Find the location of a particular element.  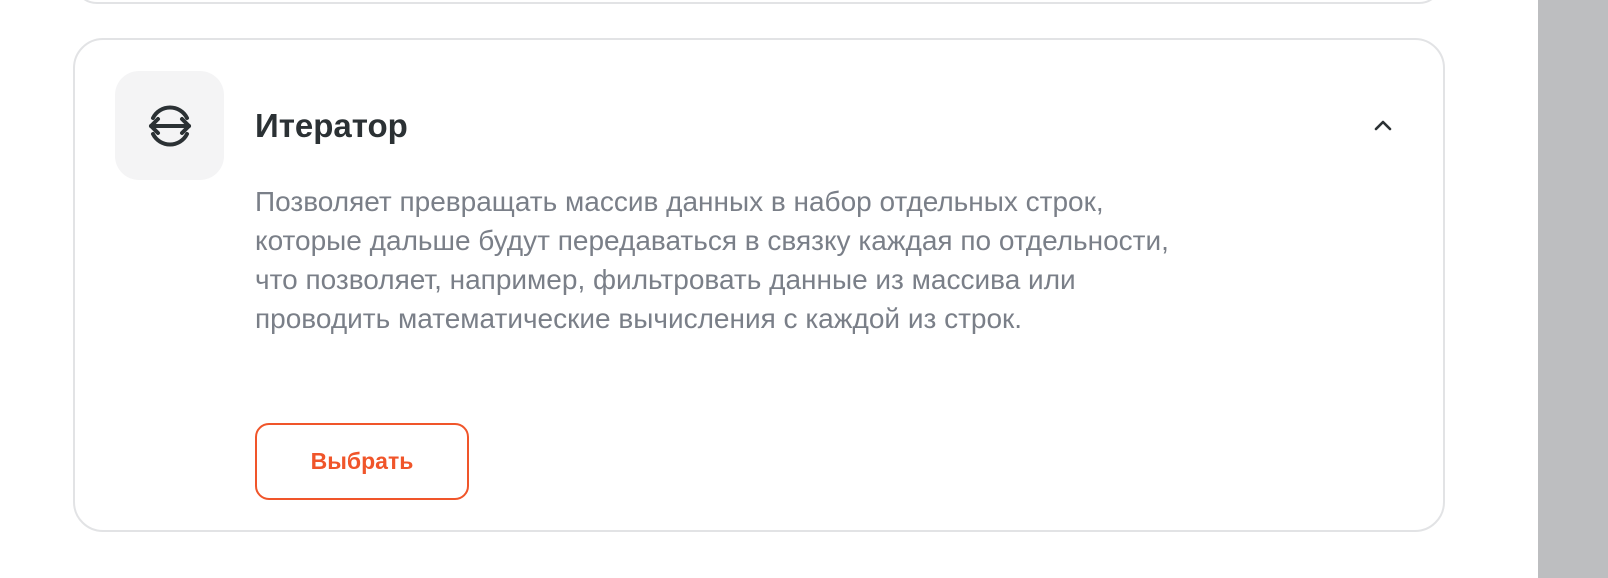

scrollbar is located at coordinates (1573, 289).